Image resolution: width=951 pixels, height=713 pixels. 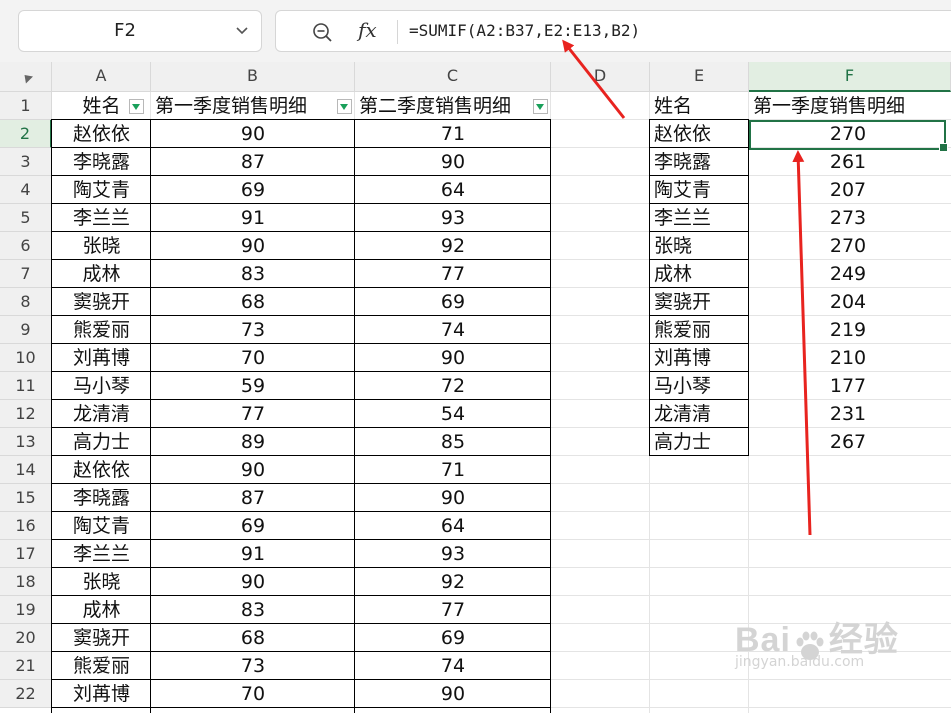 I want to click on arrow-to-formula, so click(x=594, y=79).